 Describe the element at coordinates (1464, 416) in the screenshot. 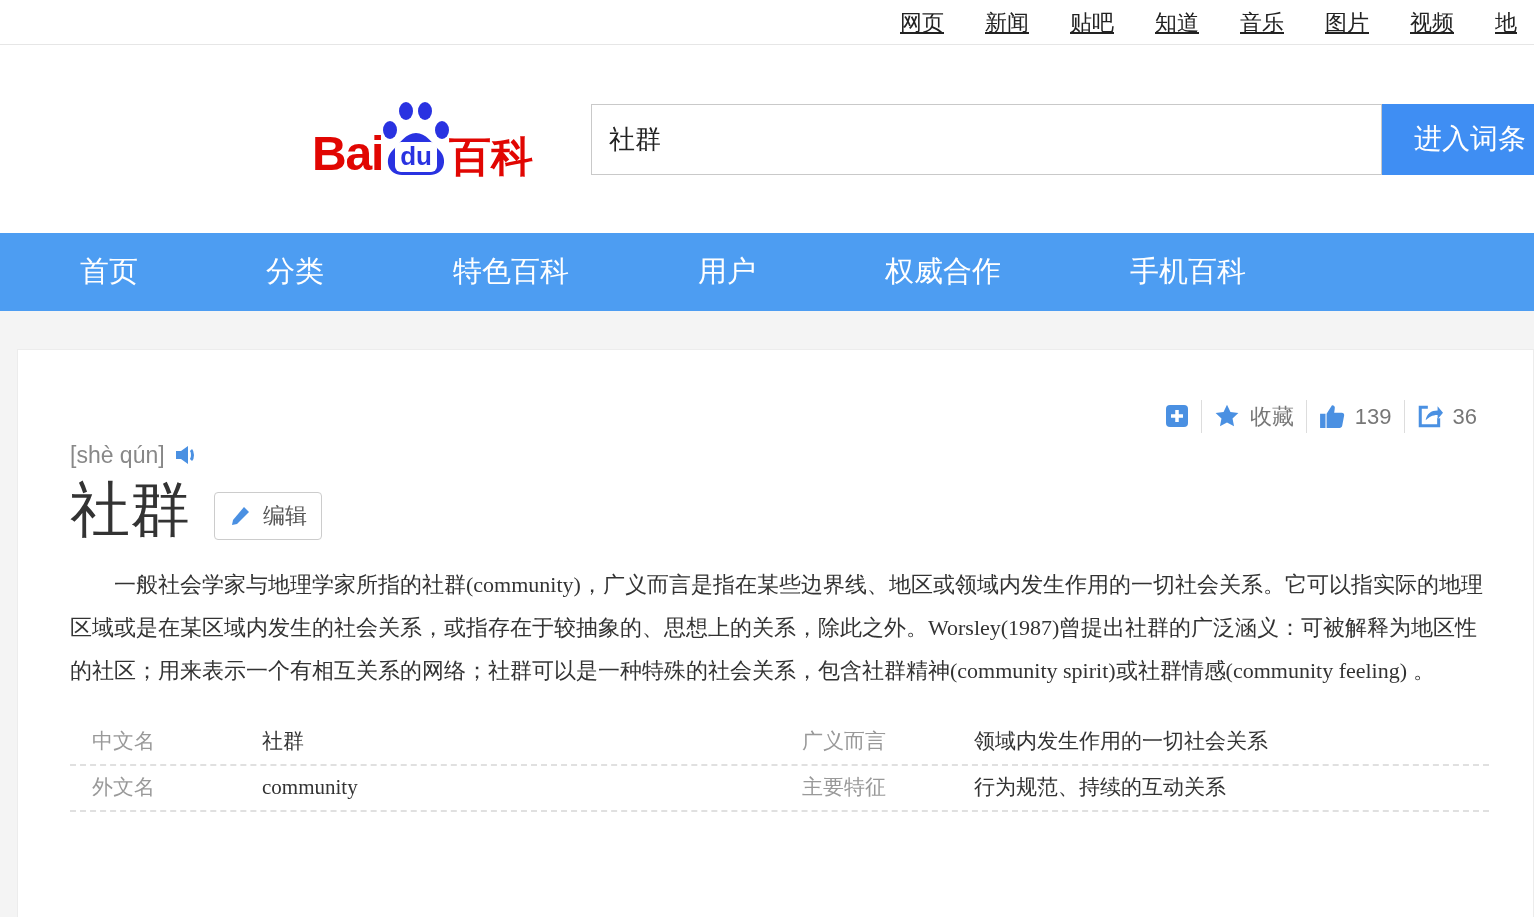

I see `action-label: 36` at that location.